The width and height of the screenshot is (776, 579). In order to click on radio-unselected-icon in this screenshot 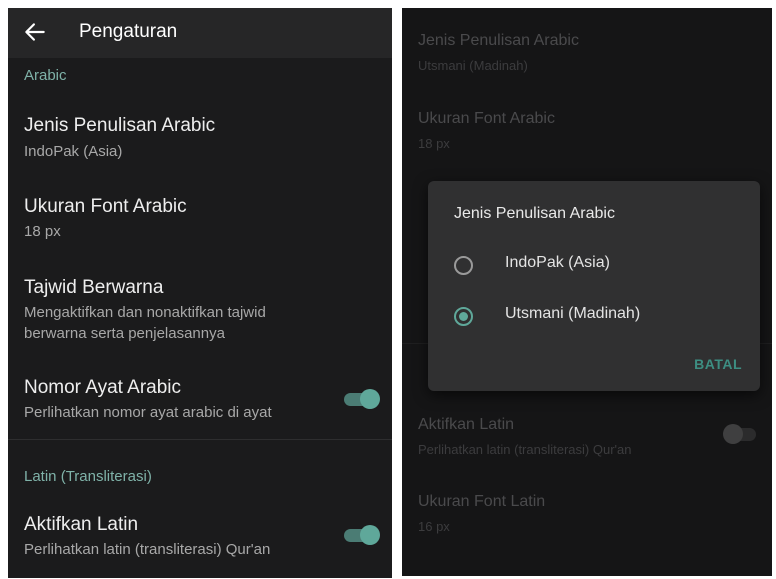, I will do `click(463, 265)`.